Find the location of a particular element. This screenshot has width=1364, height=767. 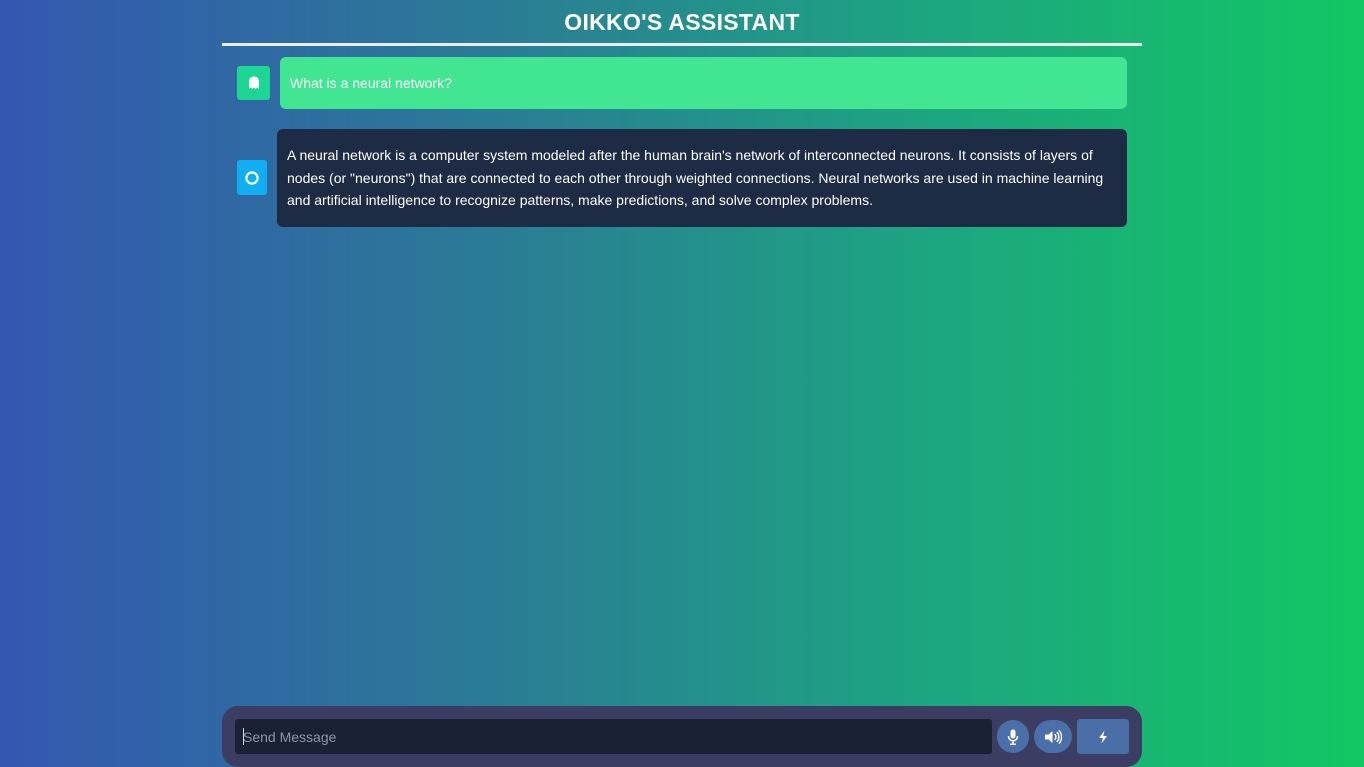

ghost-icon is located at coordinates (253, 82).